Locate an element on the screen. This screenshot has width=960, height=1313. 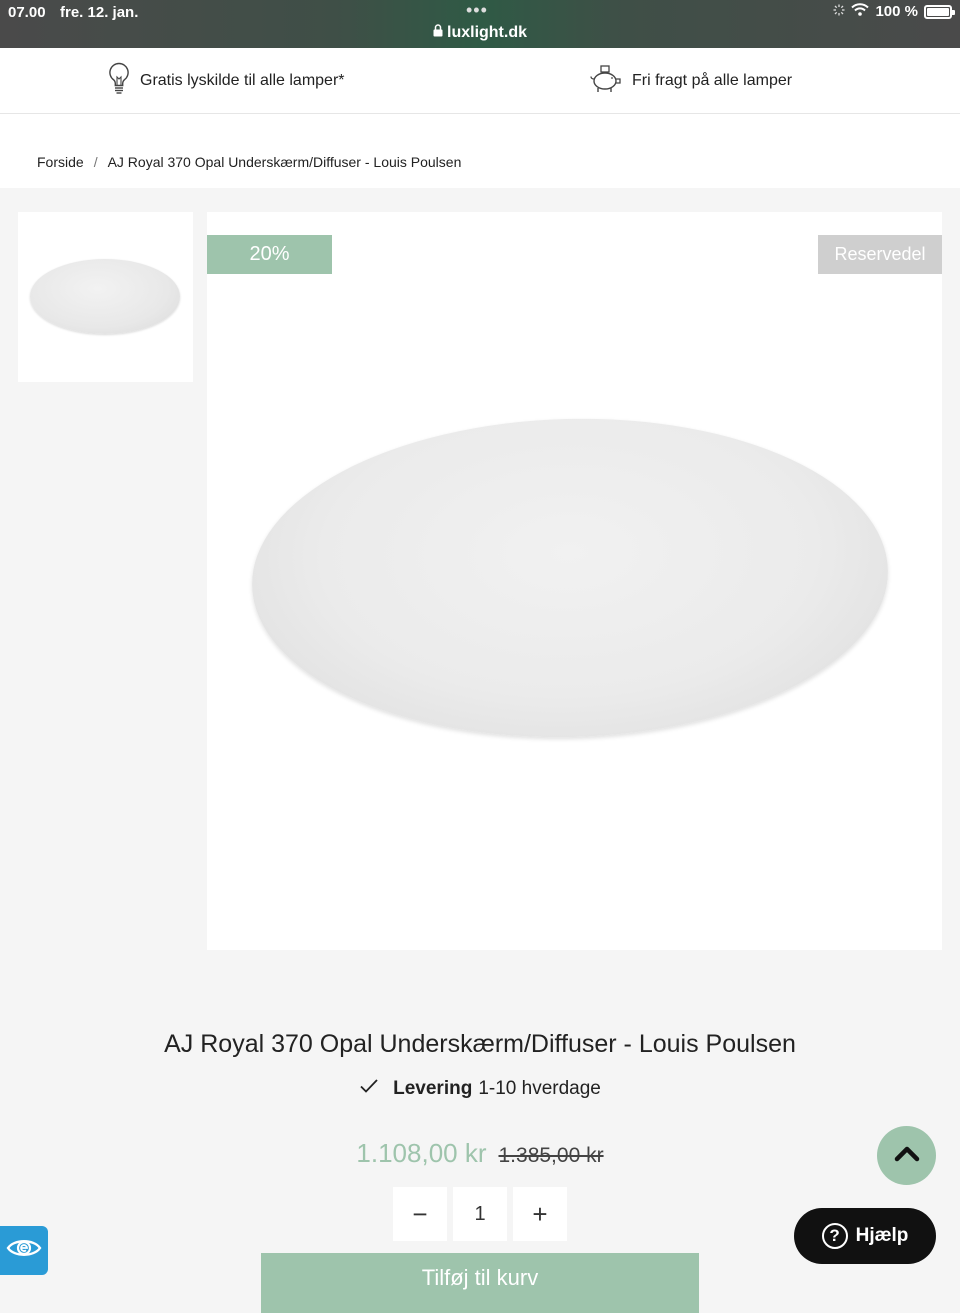
lock-icon is located at coordinates (438, 33).